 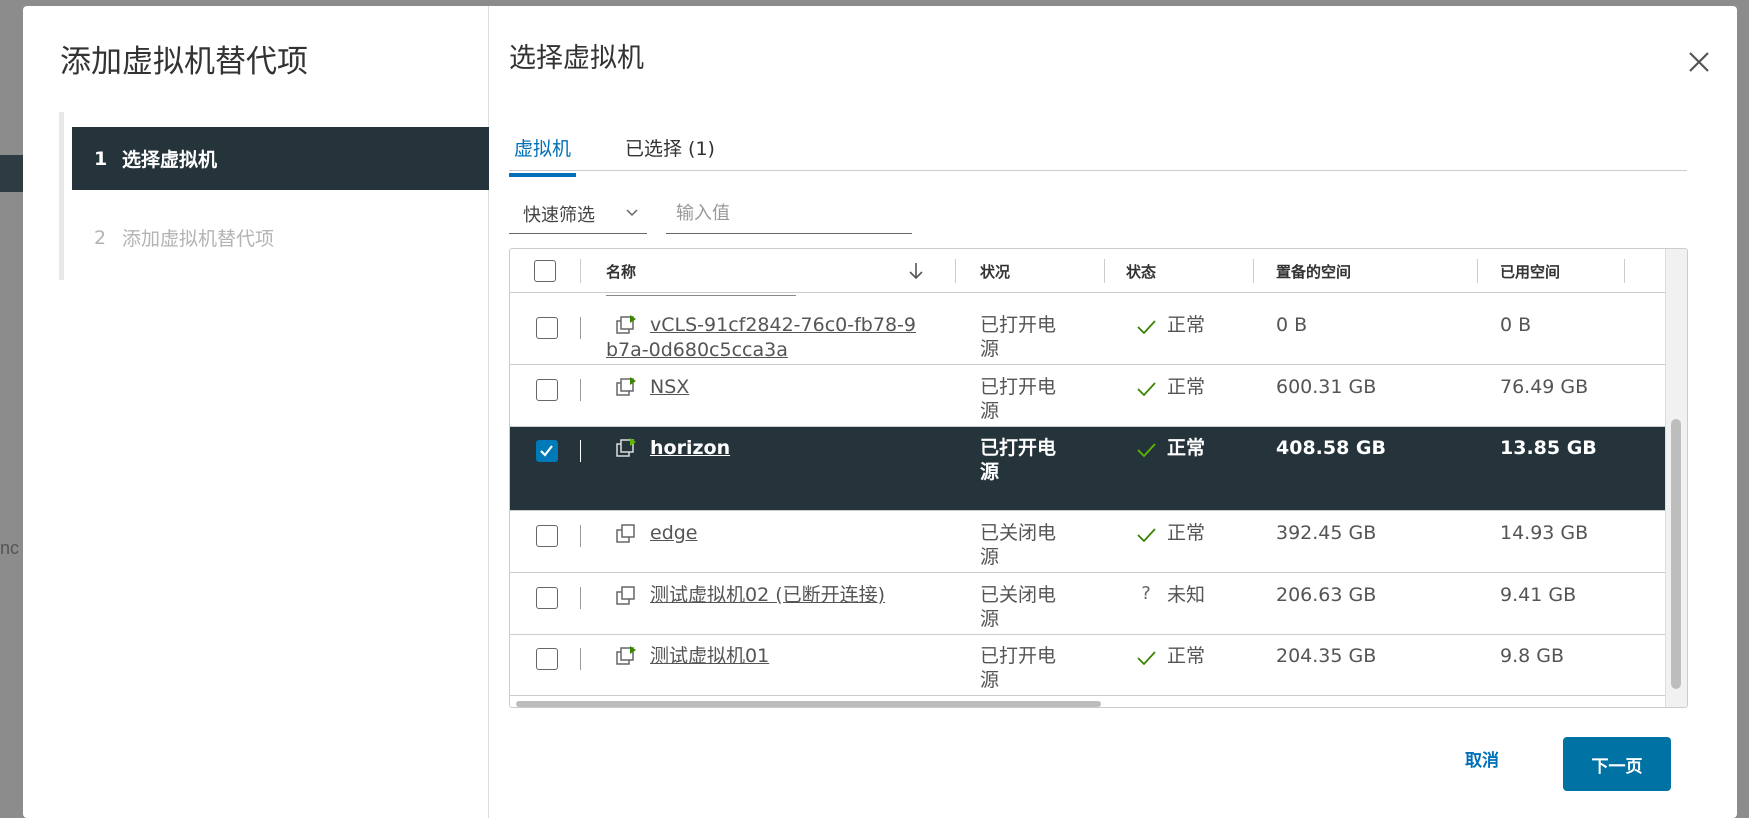 What do you see at coordinates (674, 533) in the screenshot?
I see `vm-name-link: edge` at bounding box center [674, 533].